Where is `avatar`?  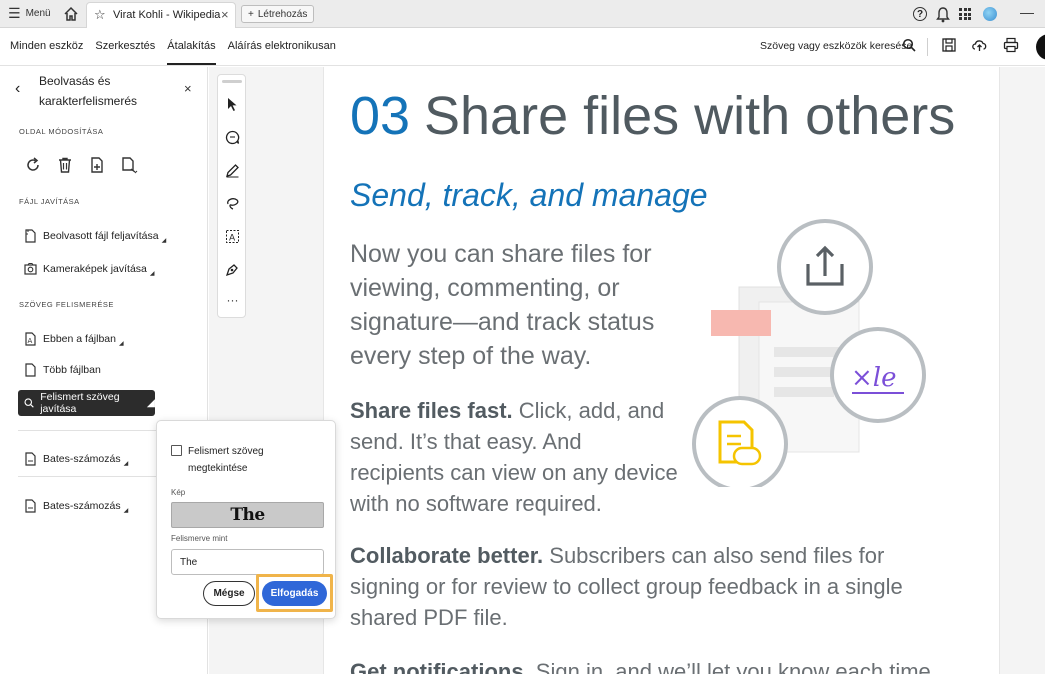 avatar is located at coordinates (990, 14).